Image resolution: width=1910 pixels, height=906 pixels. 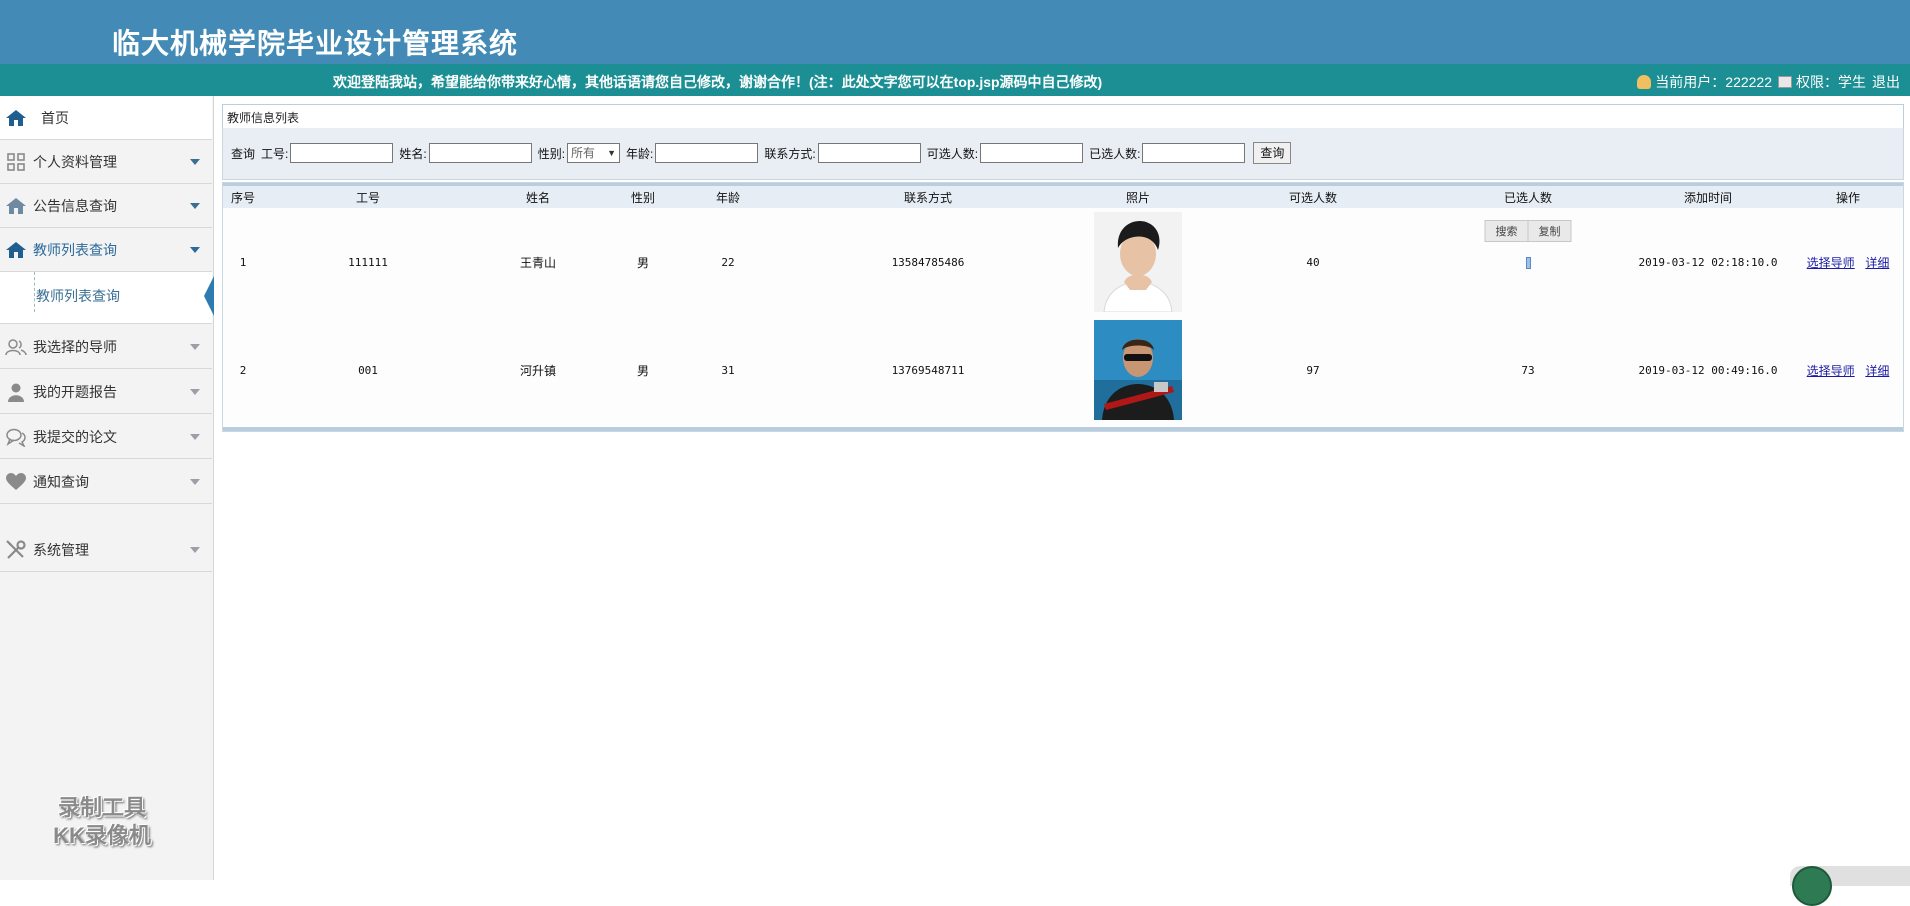 I want to click on table-bottom-border, so click(x=1063, y=429).